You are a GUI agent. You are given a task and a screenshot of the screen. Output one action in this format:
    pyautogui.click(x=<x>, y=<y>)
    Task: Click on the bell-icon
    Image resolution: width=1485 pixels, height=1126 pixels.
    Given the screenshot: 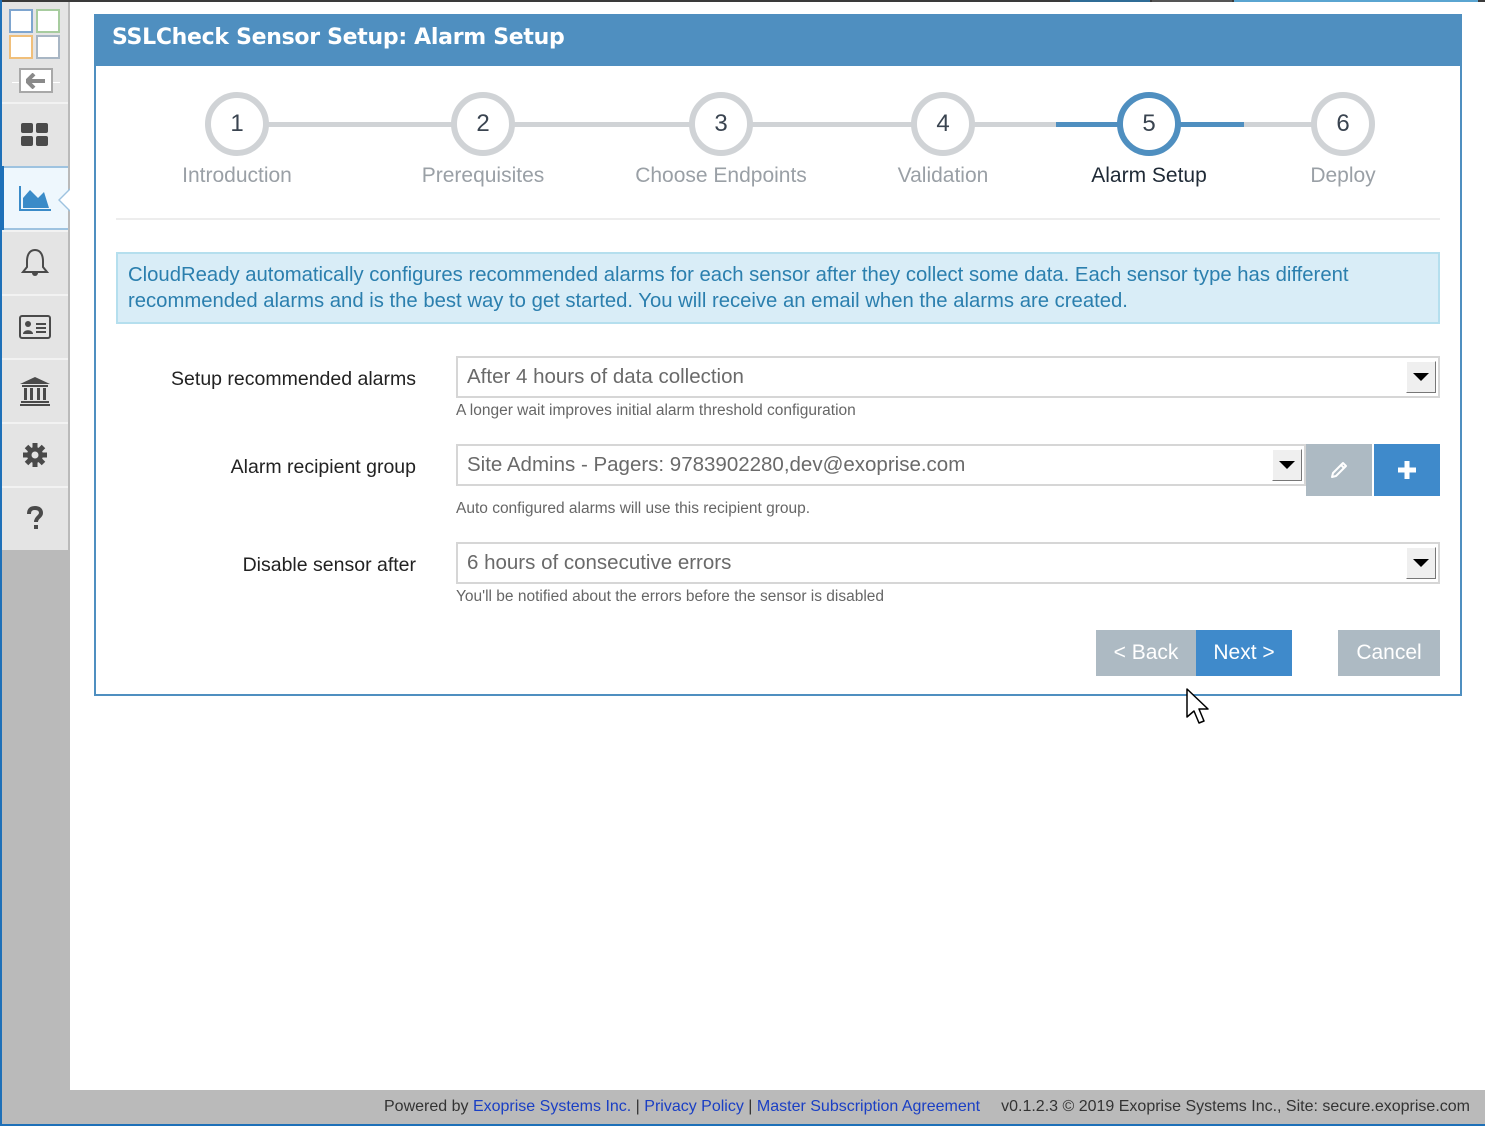 What is the action you would take?
    pyautogui.click(x=35, y=262)
    